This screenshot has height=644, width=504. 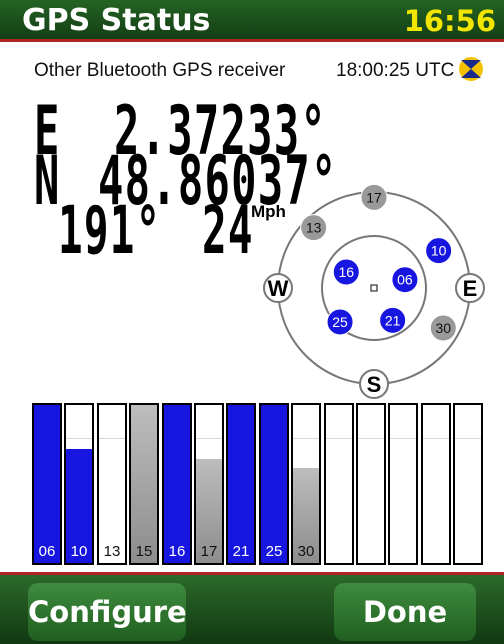 I want to click on sky-plot-svg: W E S 17 13 10 16 06 21 25 30, so click(x=374, y=291).